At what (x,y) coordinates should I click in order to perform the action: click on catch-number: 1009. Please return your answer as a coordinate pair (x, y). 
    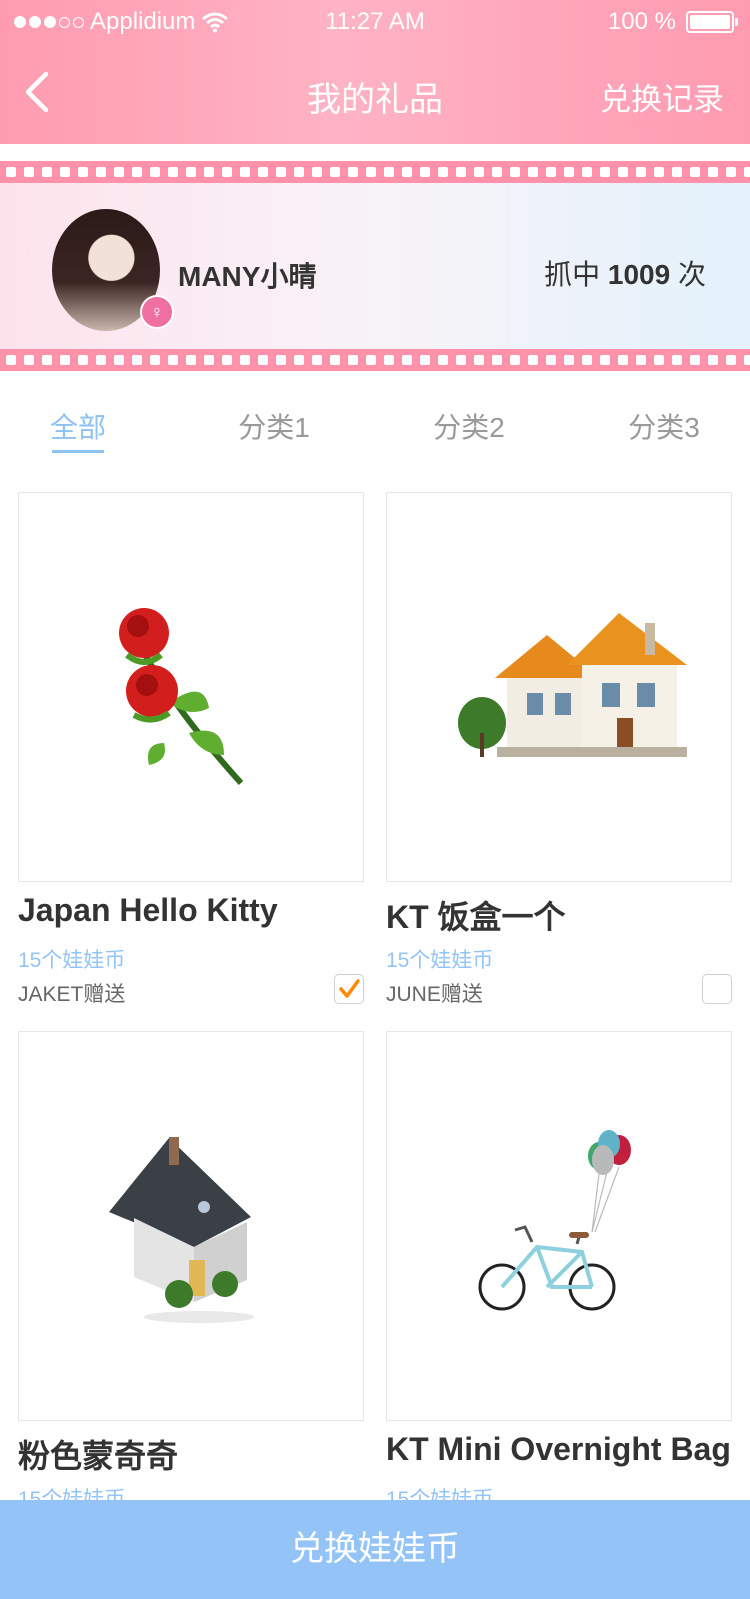
    Looking at the image, I should click on (639, 274).